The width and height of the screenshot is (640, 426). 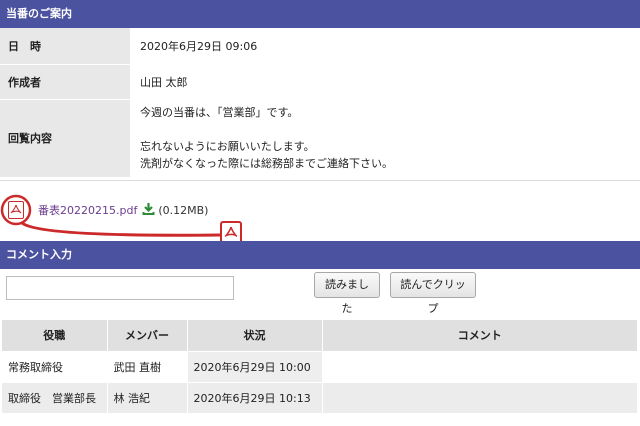 I want to click on info-row-date: 日 時 2020年6月29日 09:06, so click(x=320, y=46).